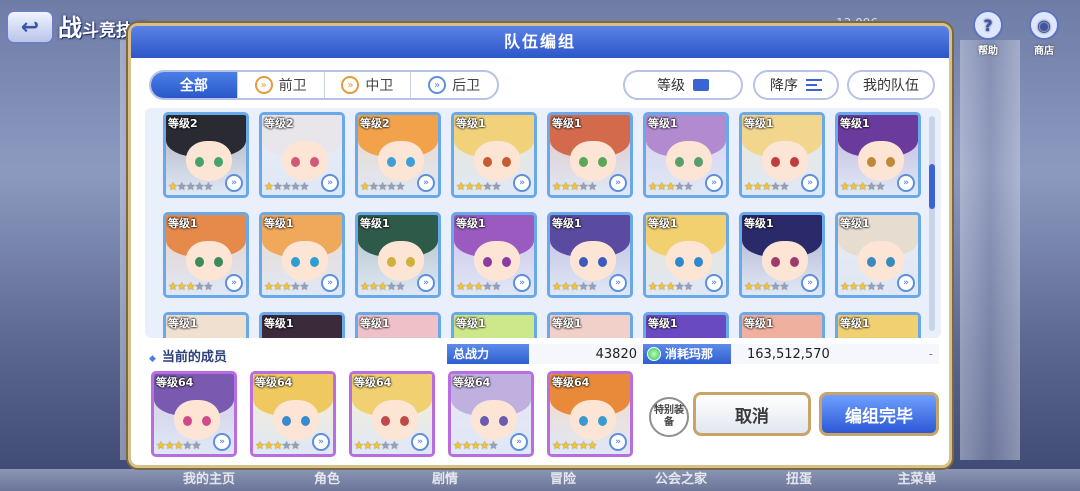 This screenshot has height=491, width=1080. I want to click on grid-scrollbar, so click(932, 223).